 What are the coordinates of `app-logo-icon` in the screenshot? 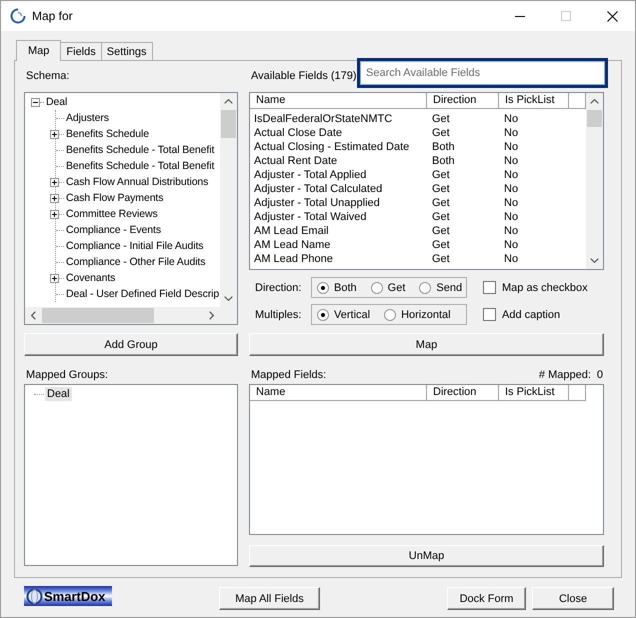 It's located at (18, 16).